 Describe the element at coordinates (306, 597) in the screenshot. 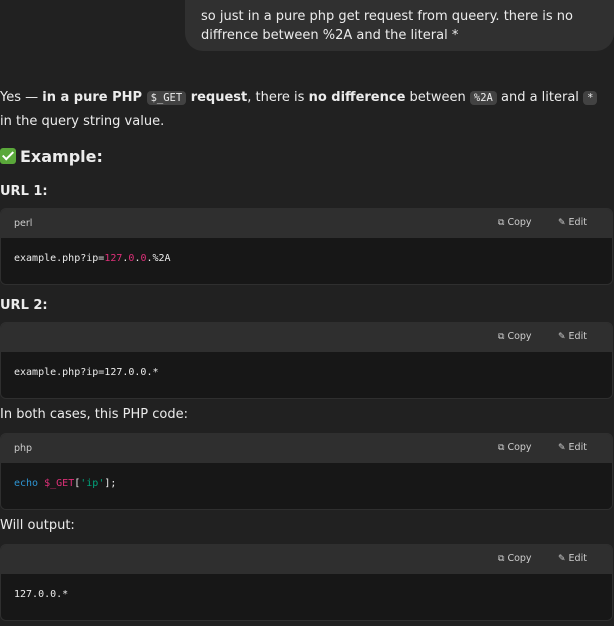

I see `code-content: 127.0.0.*` at that location.